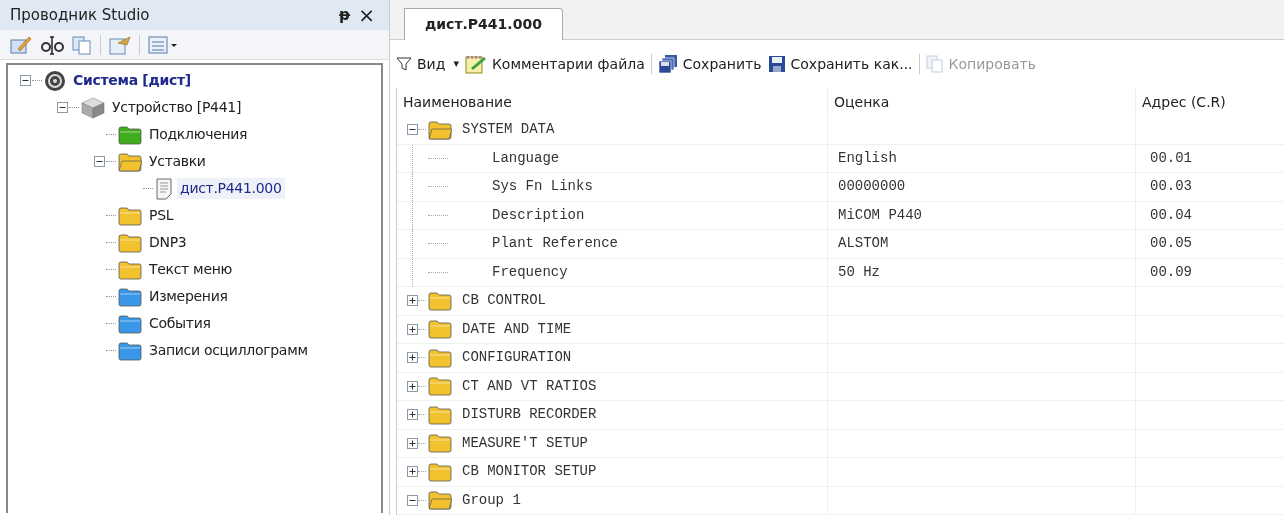 This screenshot has width=1284, height=515. I want to click on table-cell-text: Description, so click(538, 215).